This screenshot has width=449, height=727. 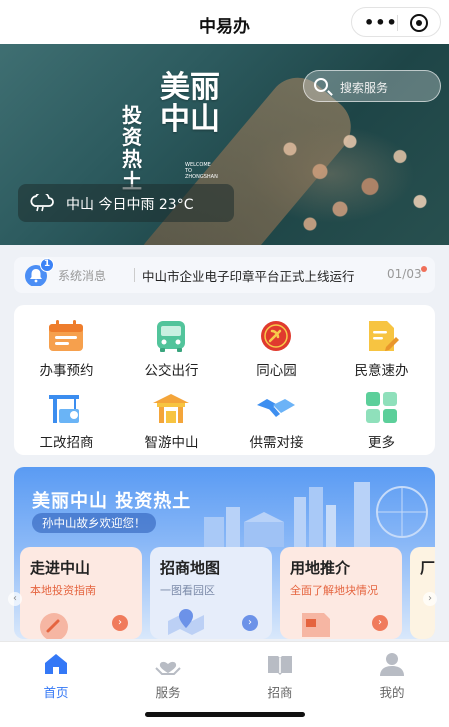 I want to click on crane-icon, so click(x=64, y=409).